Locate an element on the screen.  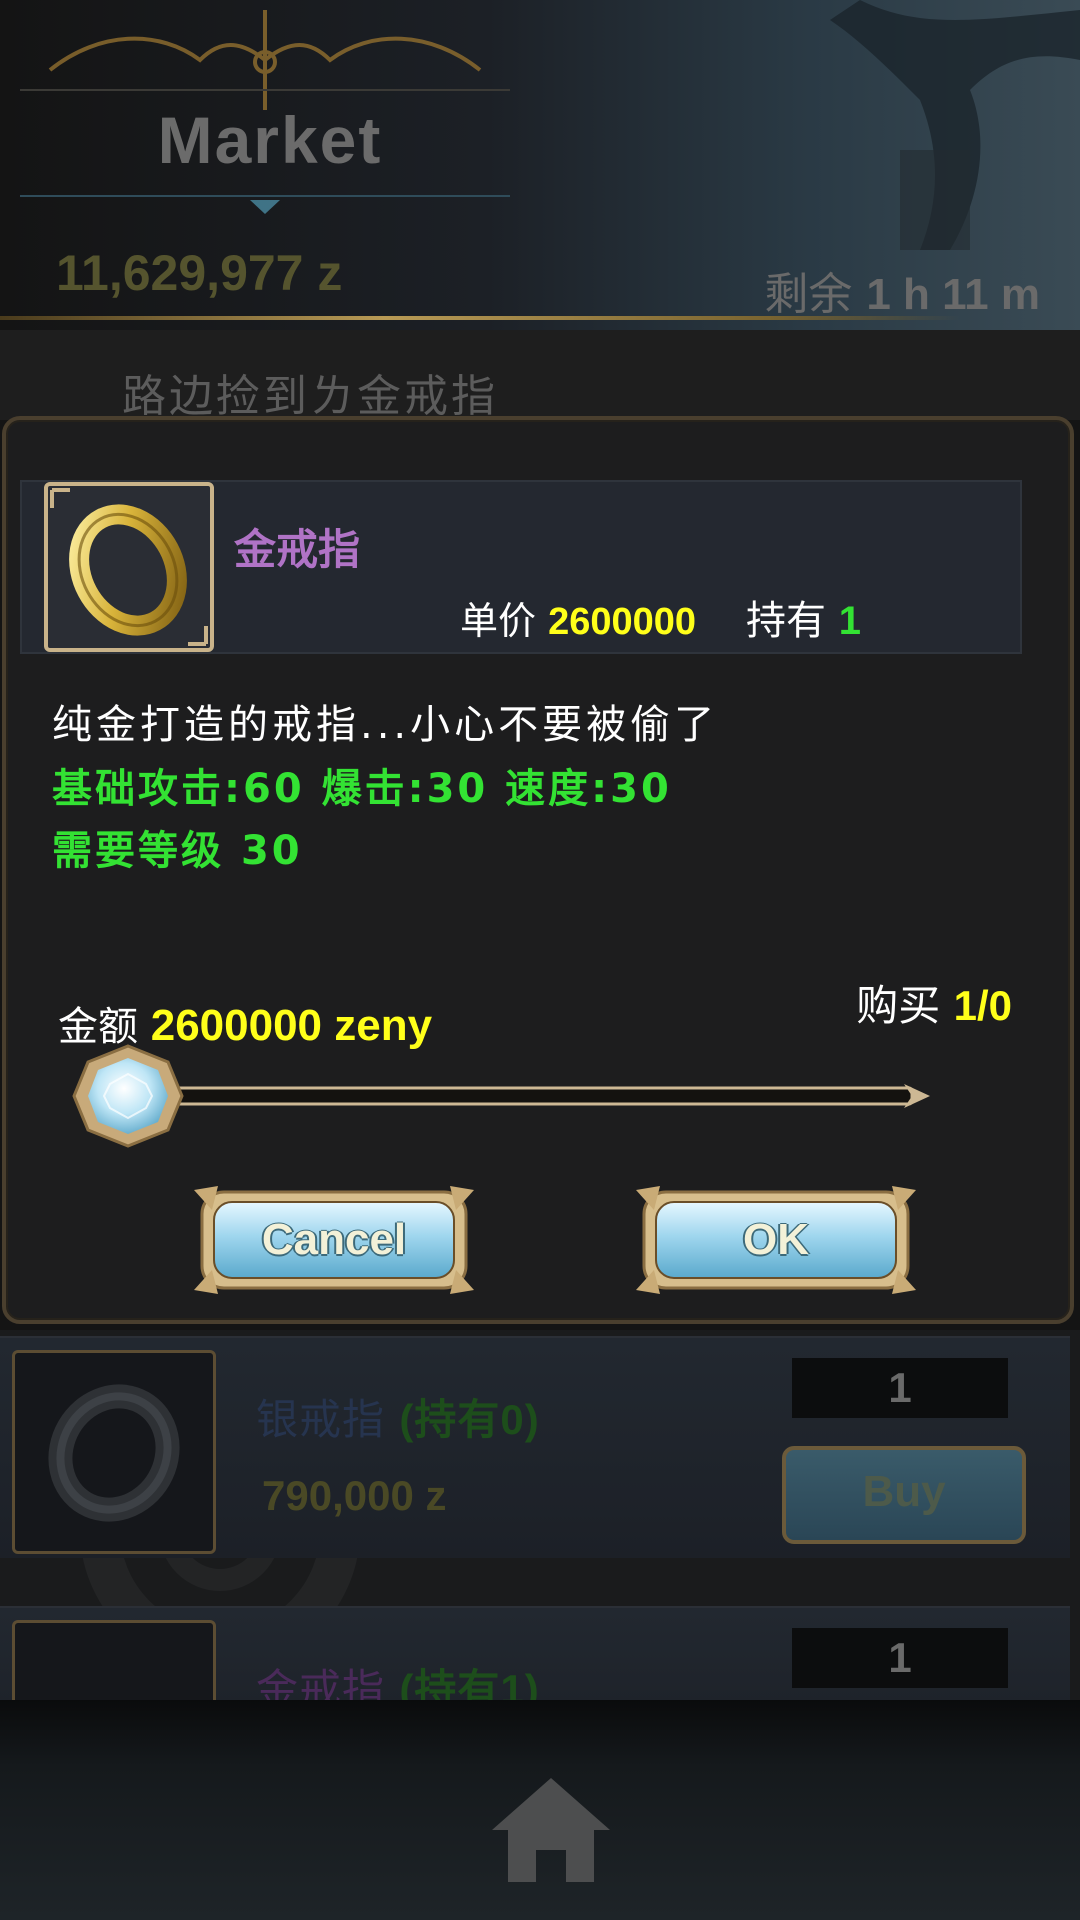
cancel-button-label: Cancel is located at coordinates (334, 1239).